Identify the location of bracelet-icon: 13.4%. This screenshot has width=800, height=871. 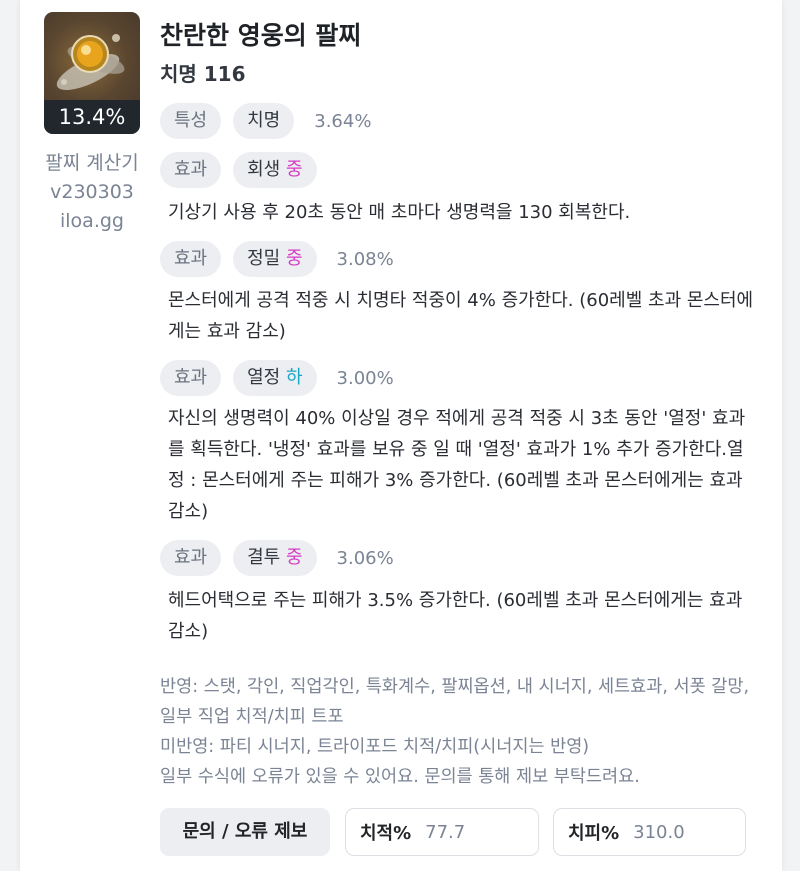
(92, 73).